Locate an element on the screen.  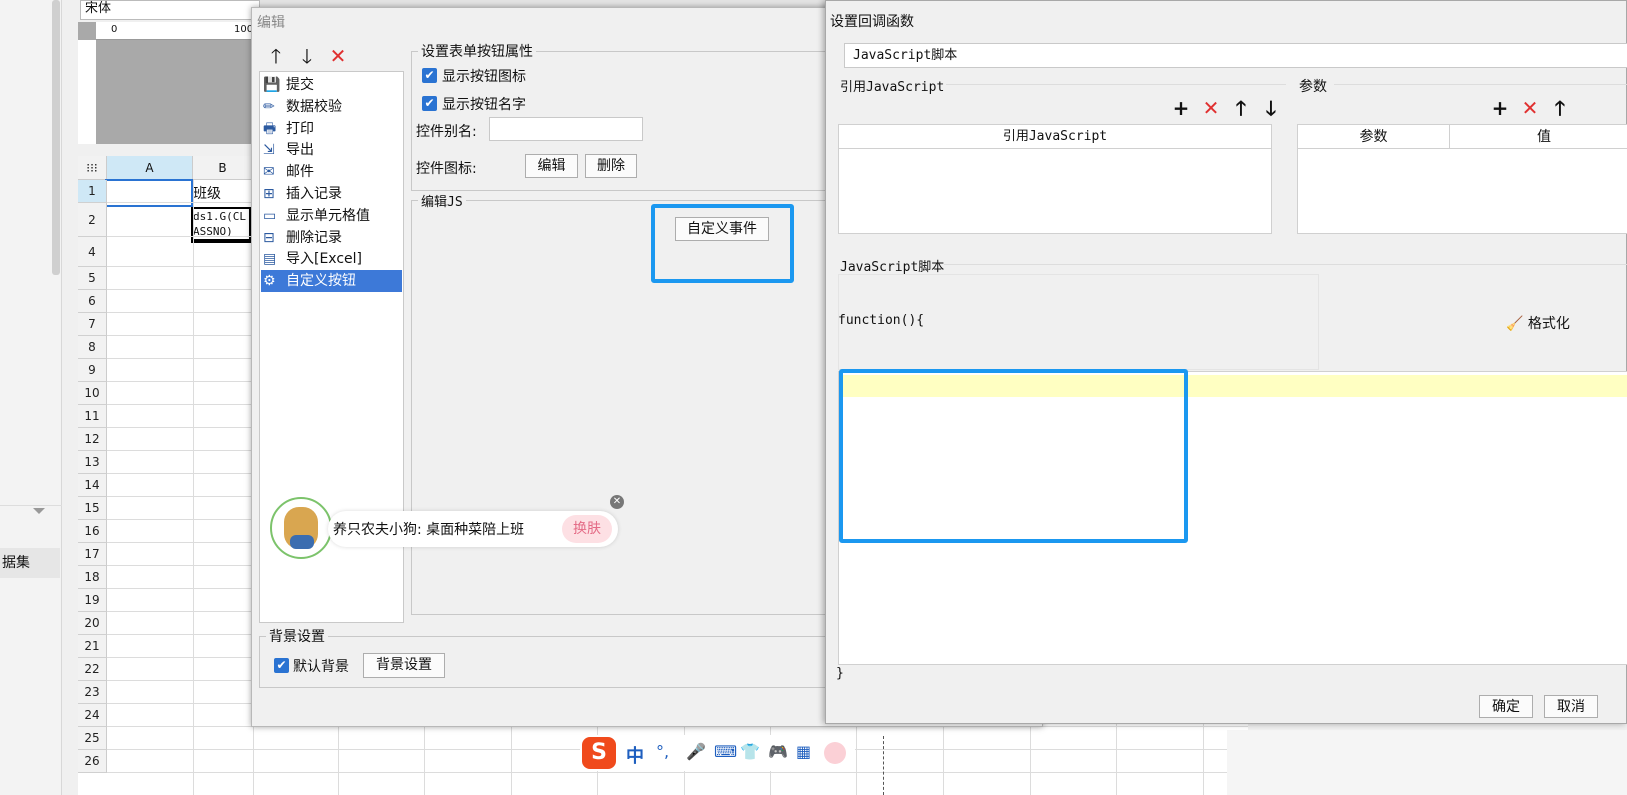
row-header: 21 is located at coordinates (92, 646).